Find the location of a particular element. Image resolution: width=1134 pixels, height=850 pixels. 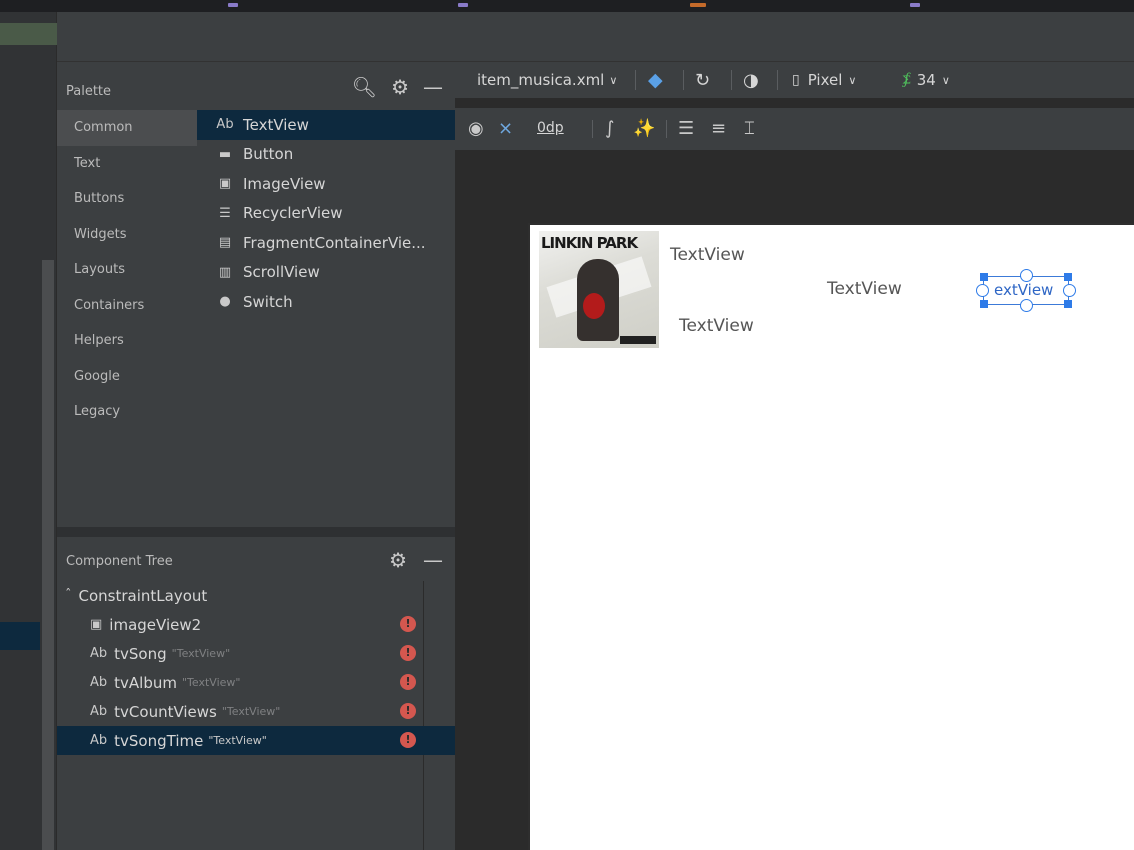

gutter-highlight is located at coordinates (28, 34).